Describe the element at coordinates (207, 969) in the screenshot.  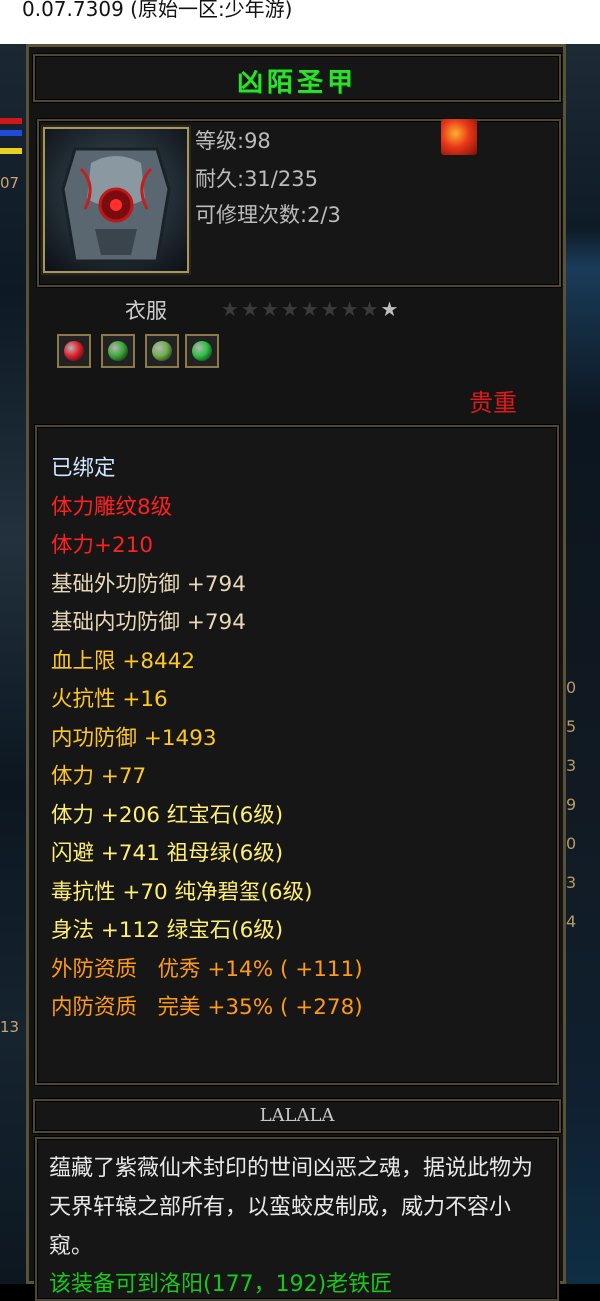
I see `attribute-line: 外防资质 优秀 +14% ( +111)` at that location.